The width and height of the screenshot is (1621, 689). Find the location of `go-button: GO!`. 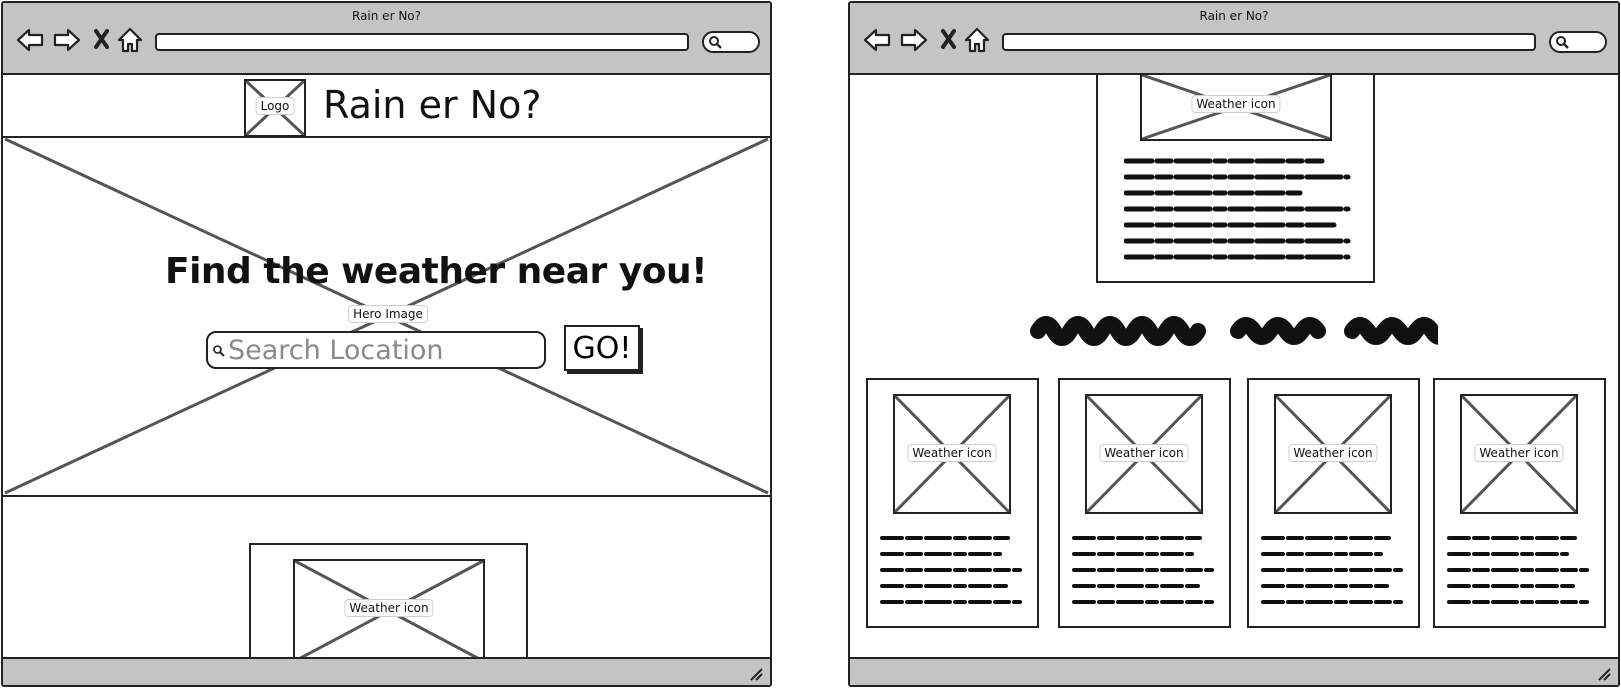

go-button: GO! is located at coordinates (602, 348).